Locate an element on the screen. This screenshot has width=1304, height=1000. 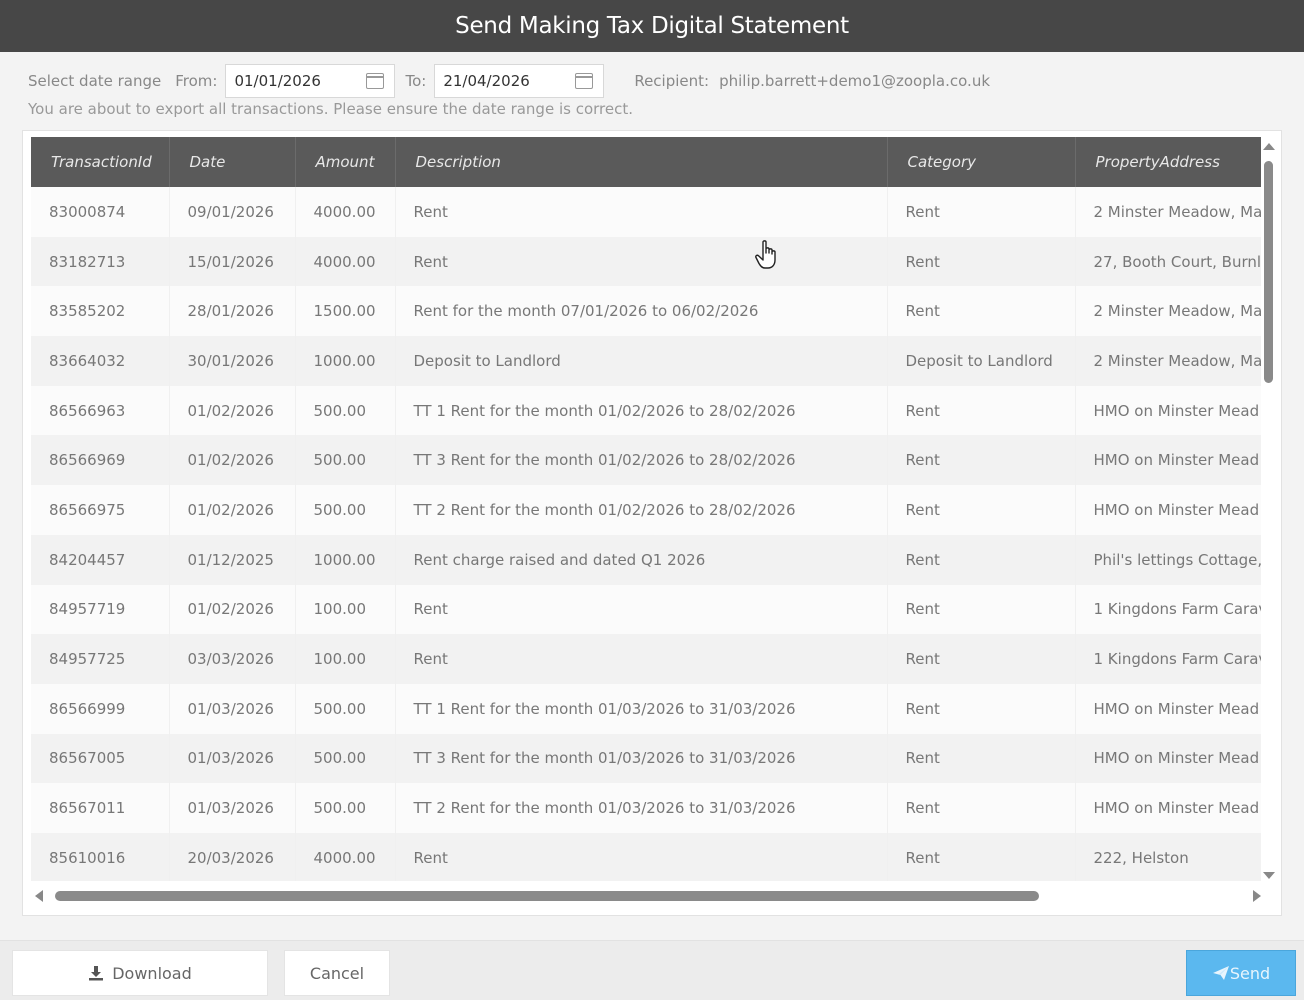
from-date-input: 01/01/2026 is located at coordinates (310, 81).